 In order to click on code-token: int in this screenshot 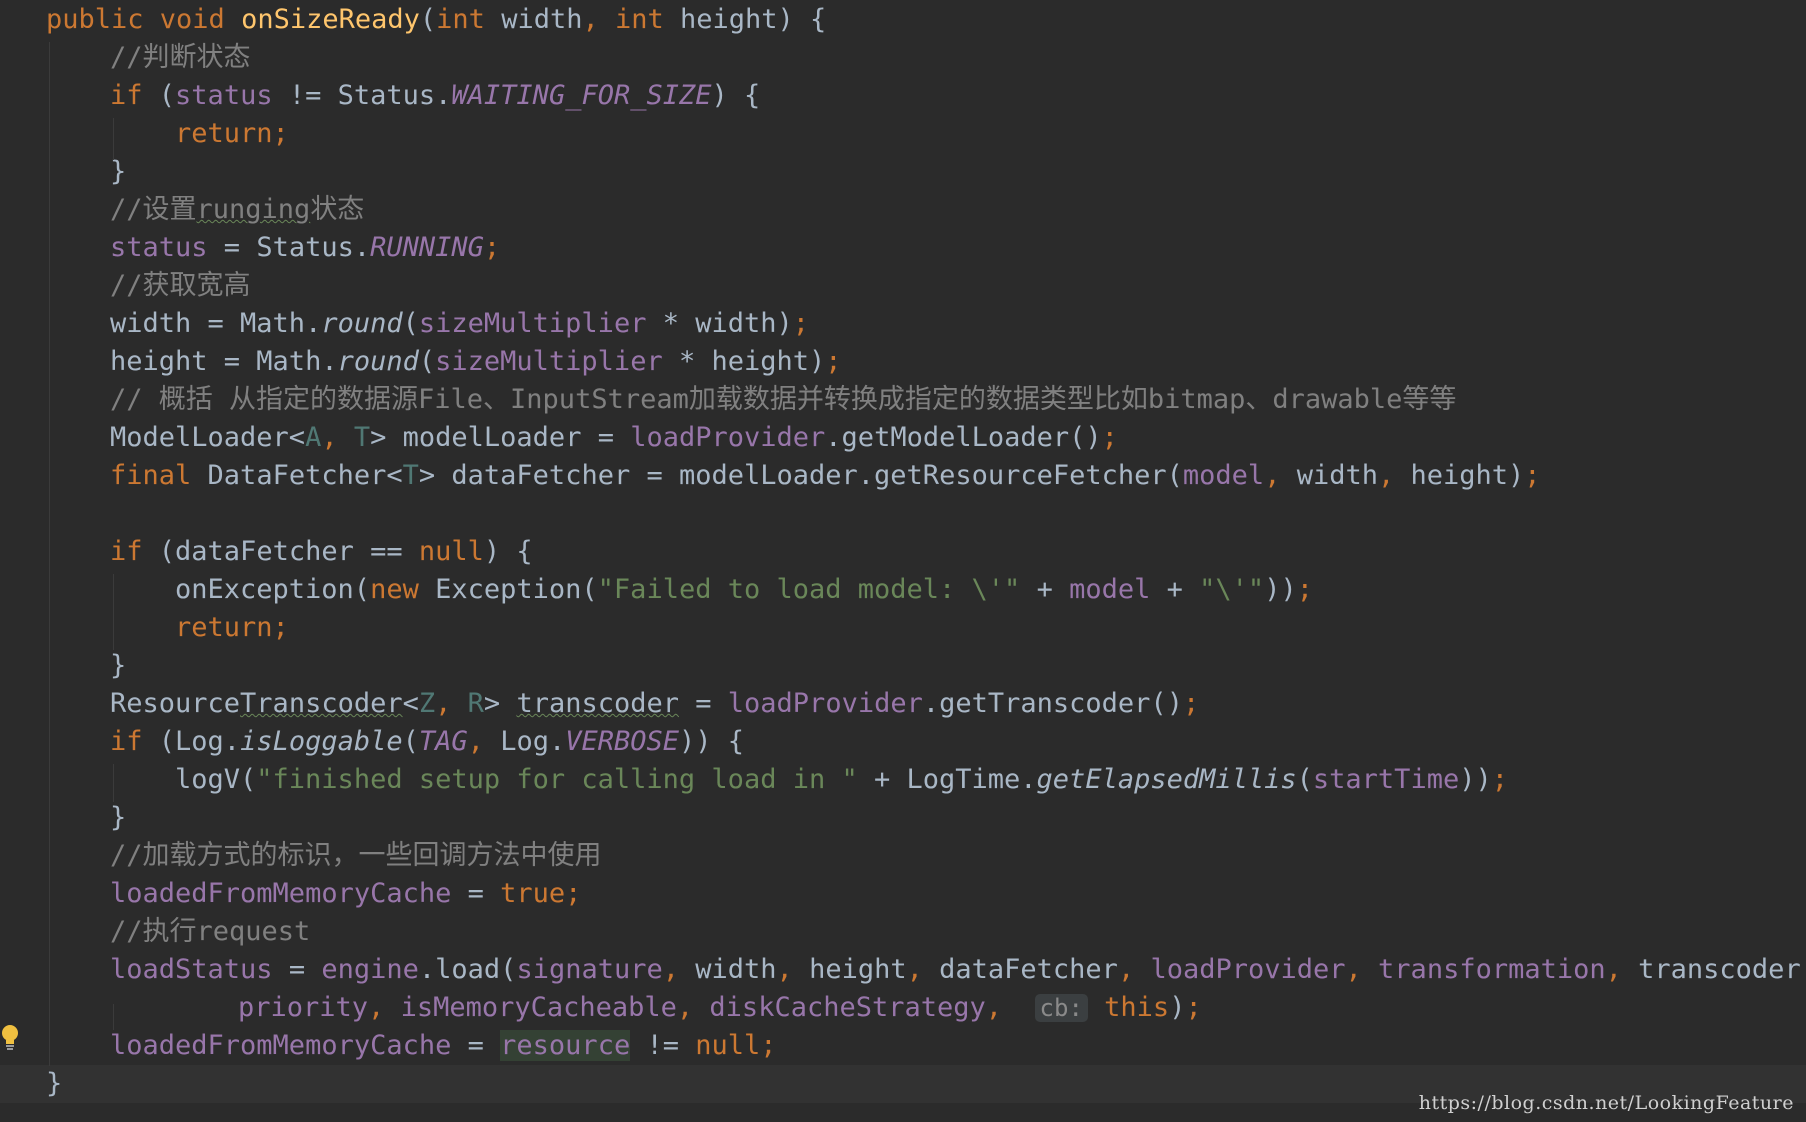, I will do `click(647, 19)`.